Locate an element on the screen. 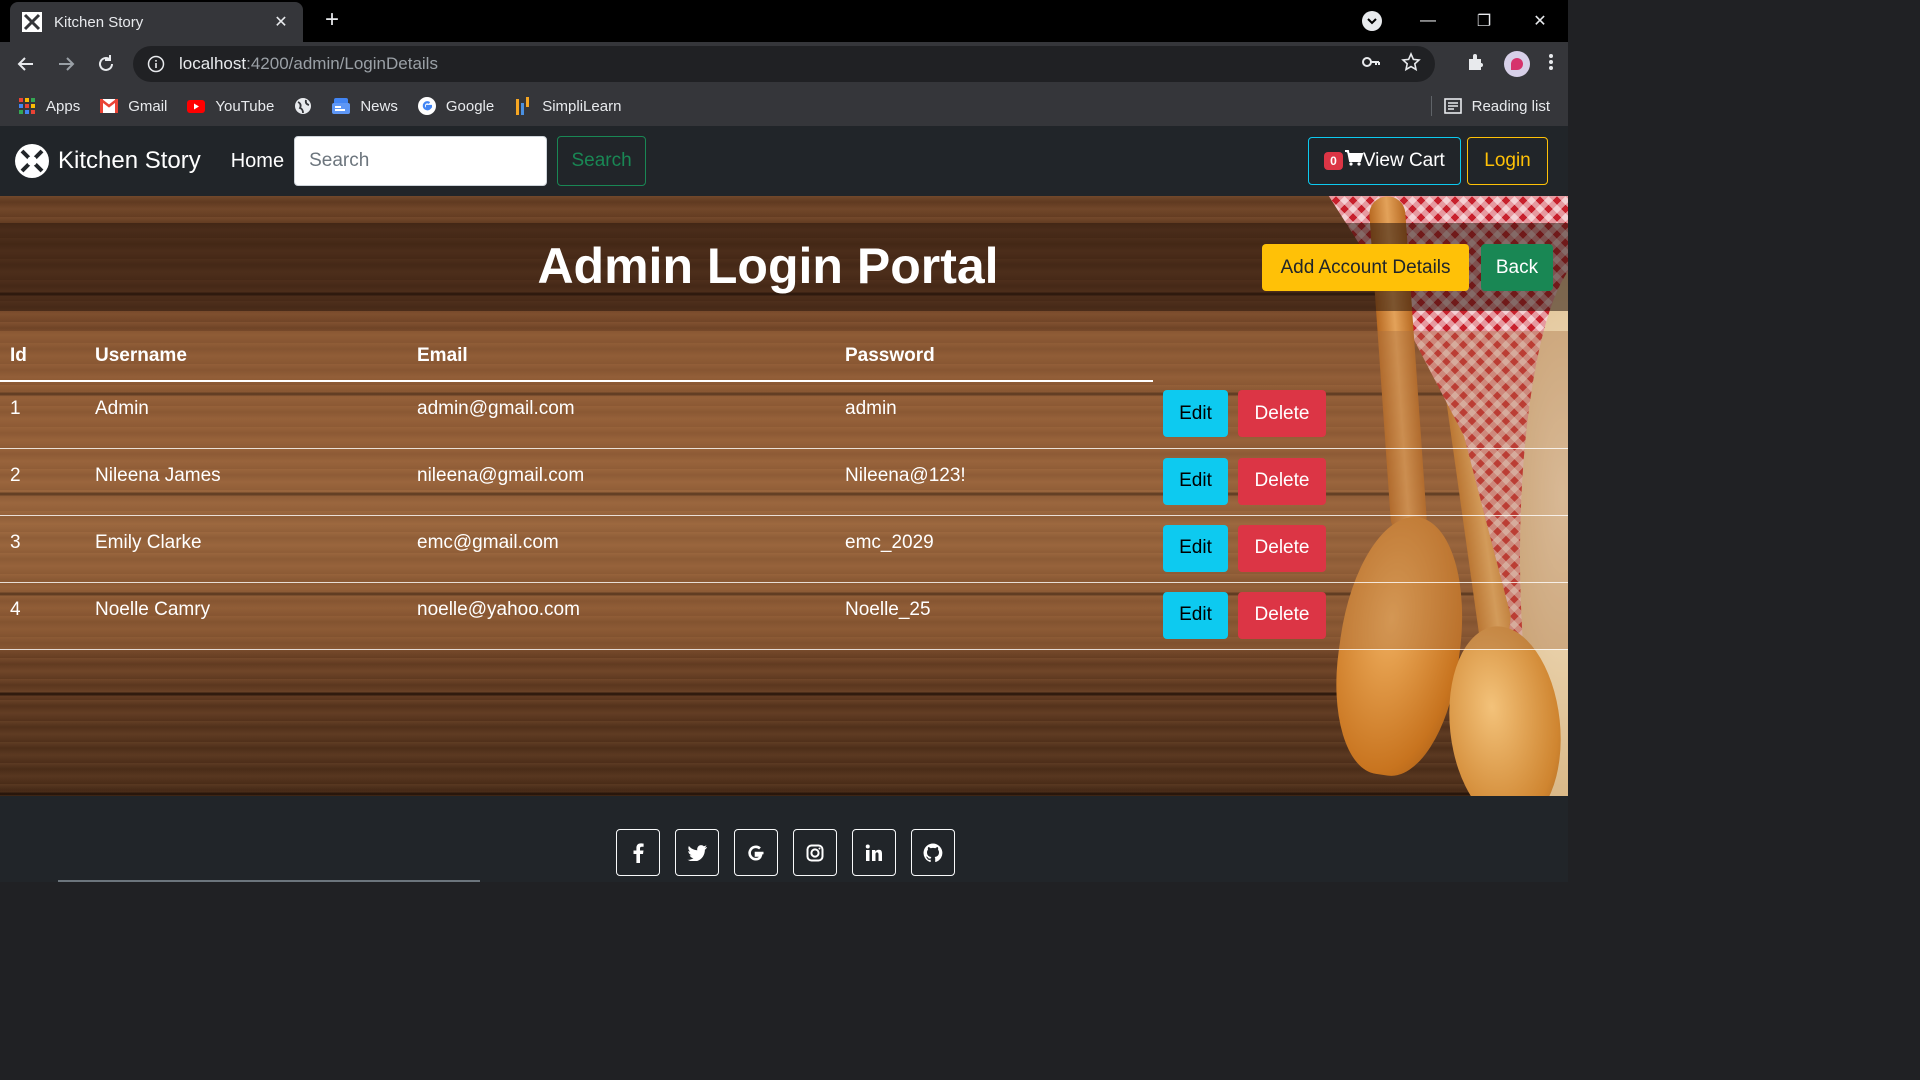 The width and height of the screenshot is (1920, 1080). cell-id: 4 is located at coordinates (42, 616).